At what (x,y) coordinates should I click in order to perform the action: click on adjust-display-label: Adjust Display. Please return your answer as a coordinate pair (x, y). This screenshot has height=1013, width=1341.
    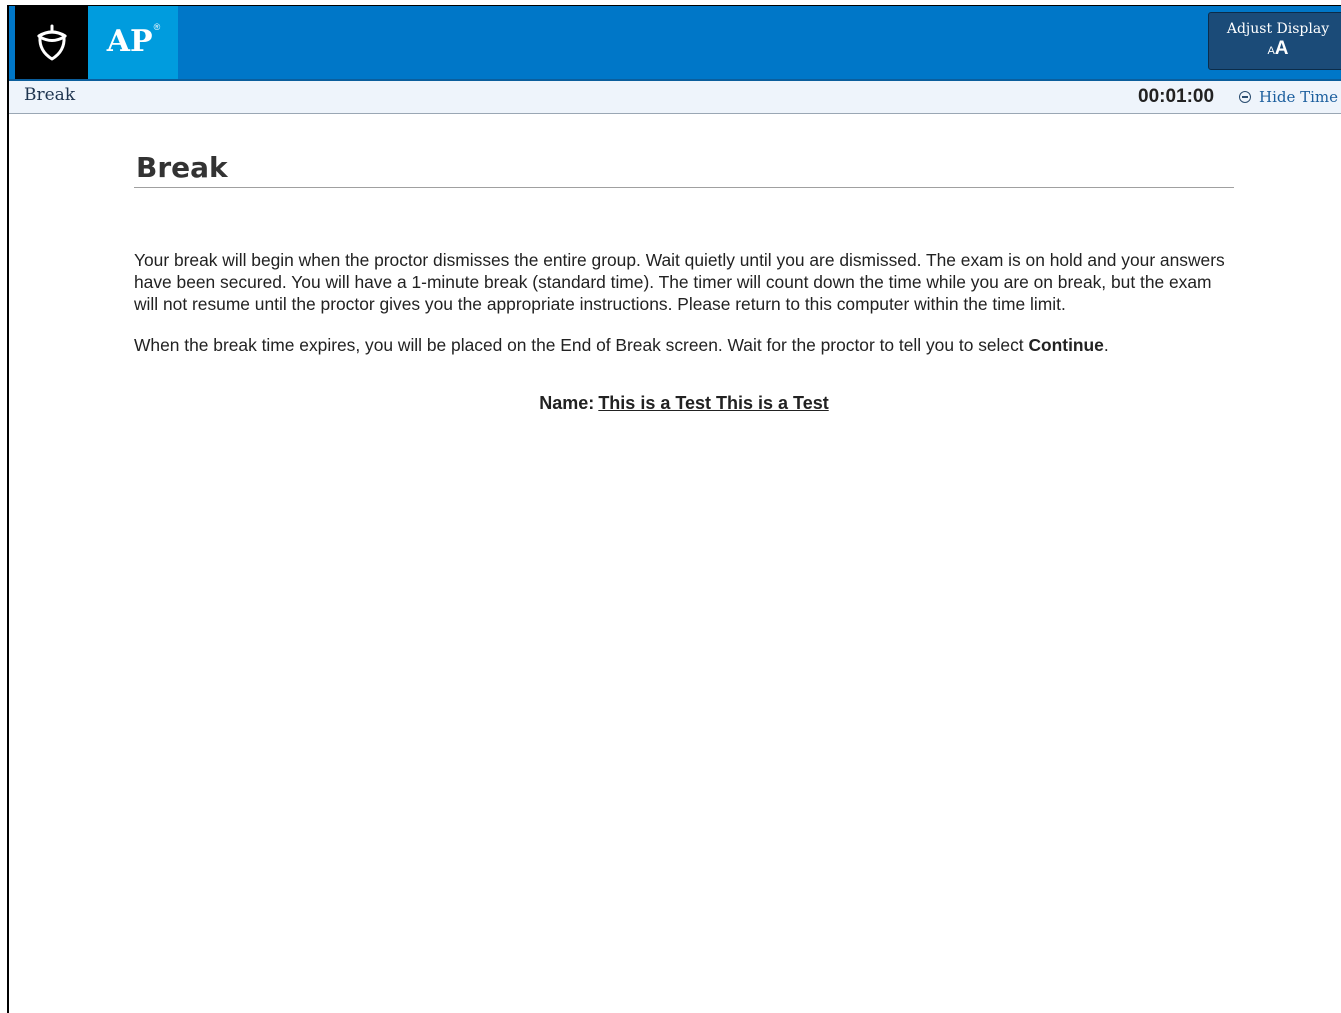
    Looking at the image, I should click on (1278, 29).